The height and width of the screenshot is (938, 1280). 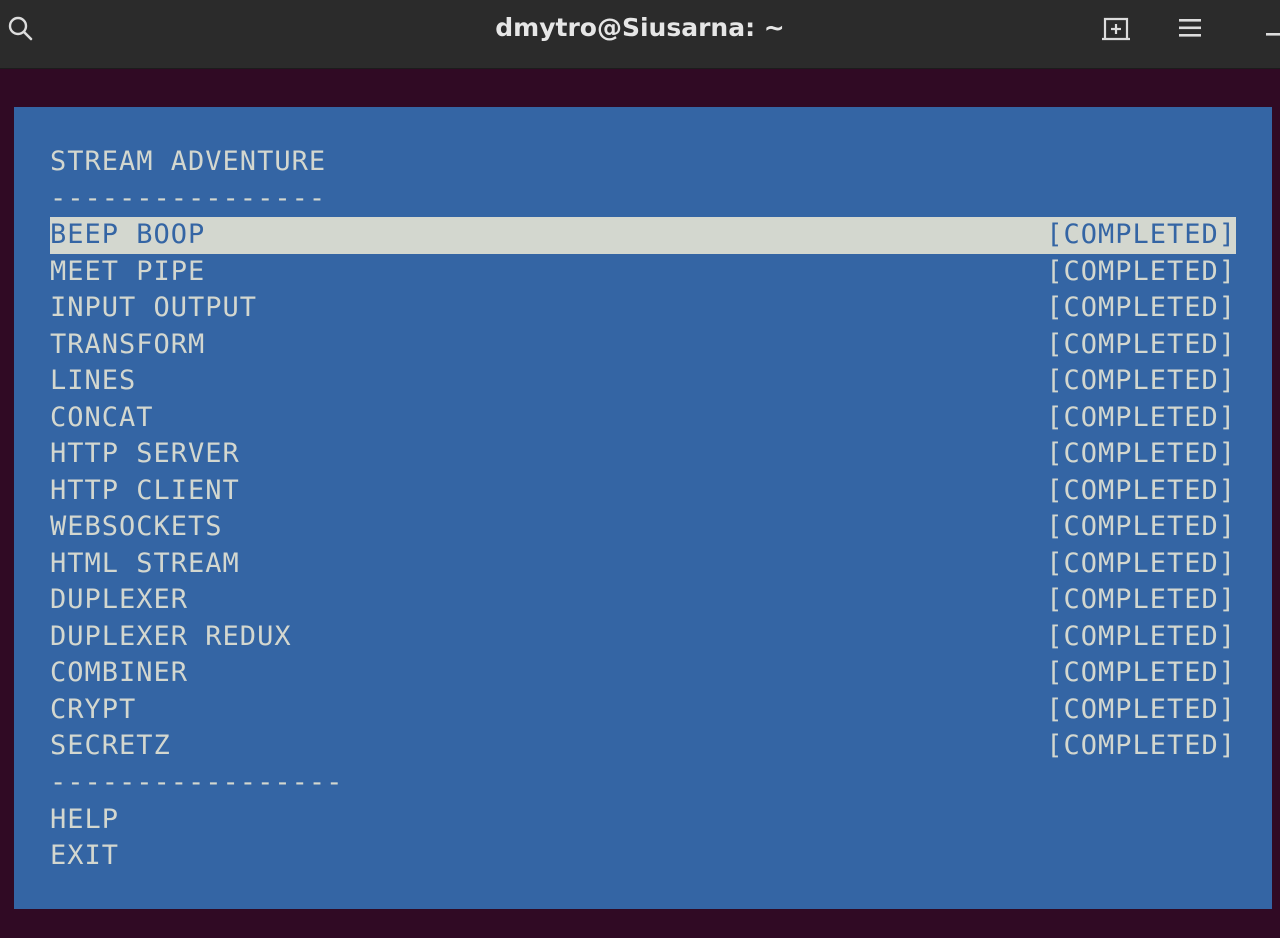 I want to click on menu-item-label: LINES, so click(x=93, y=380).